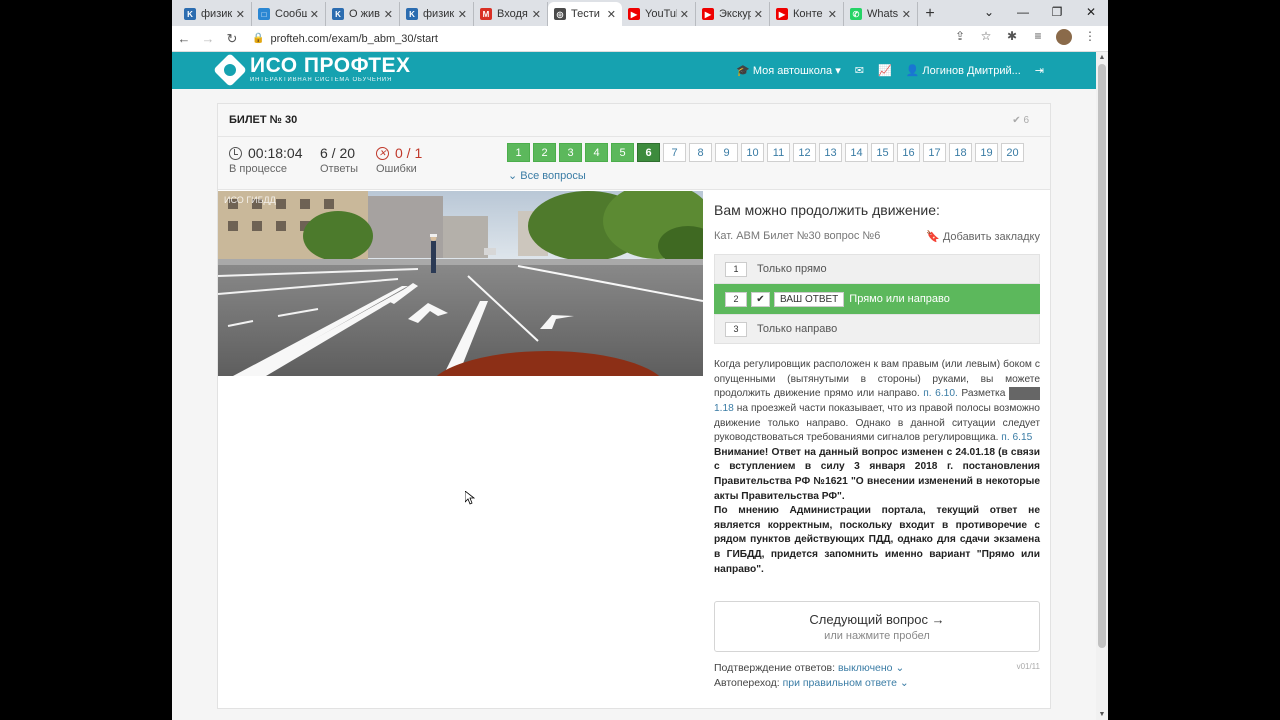 This screenshot has width=1280, height=720. What do you see at coordinates (674, 152) in the screenshot?
I see `question-number-7: 7` at bounding box center [674, 152].